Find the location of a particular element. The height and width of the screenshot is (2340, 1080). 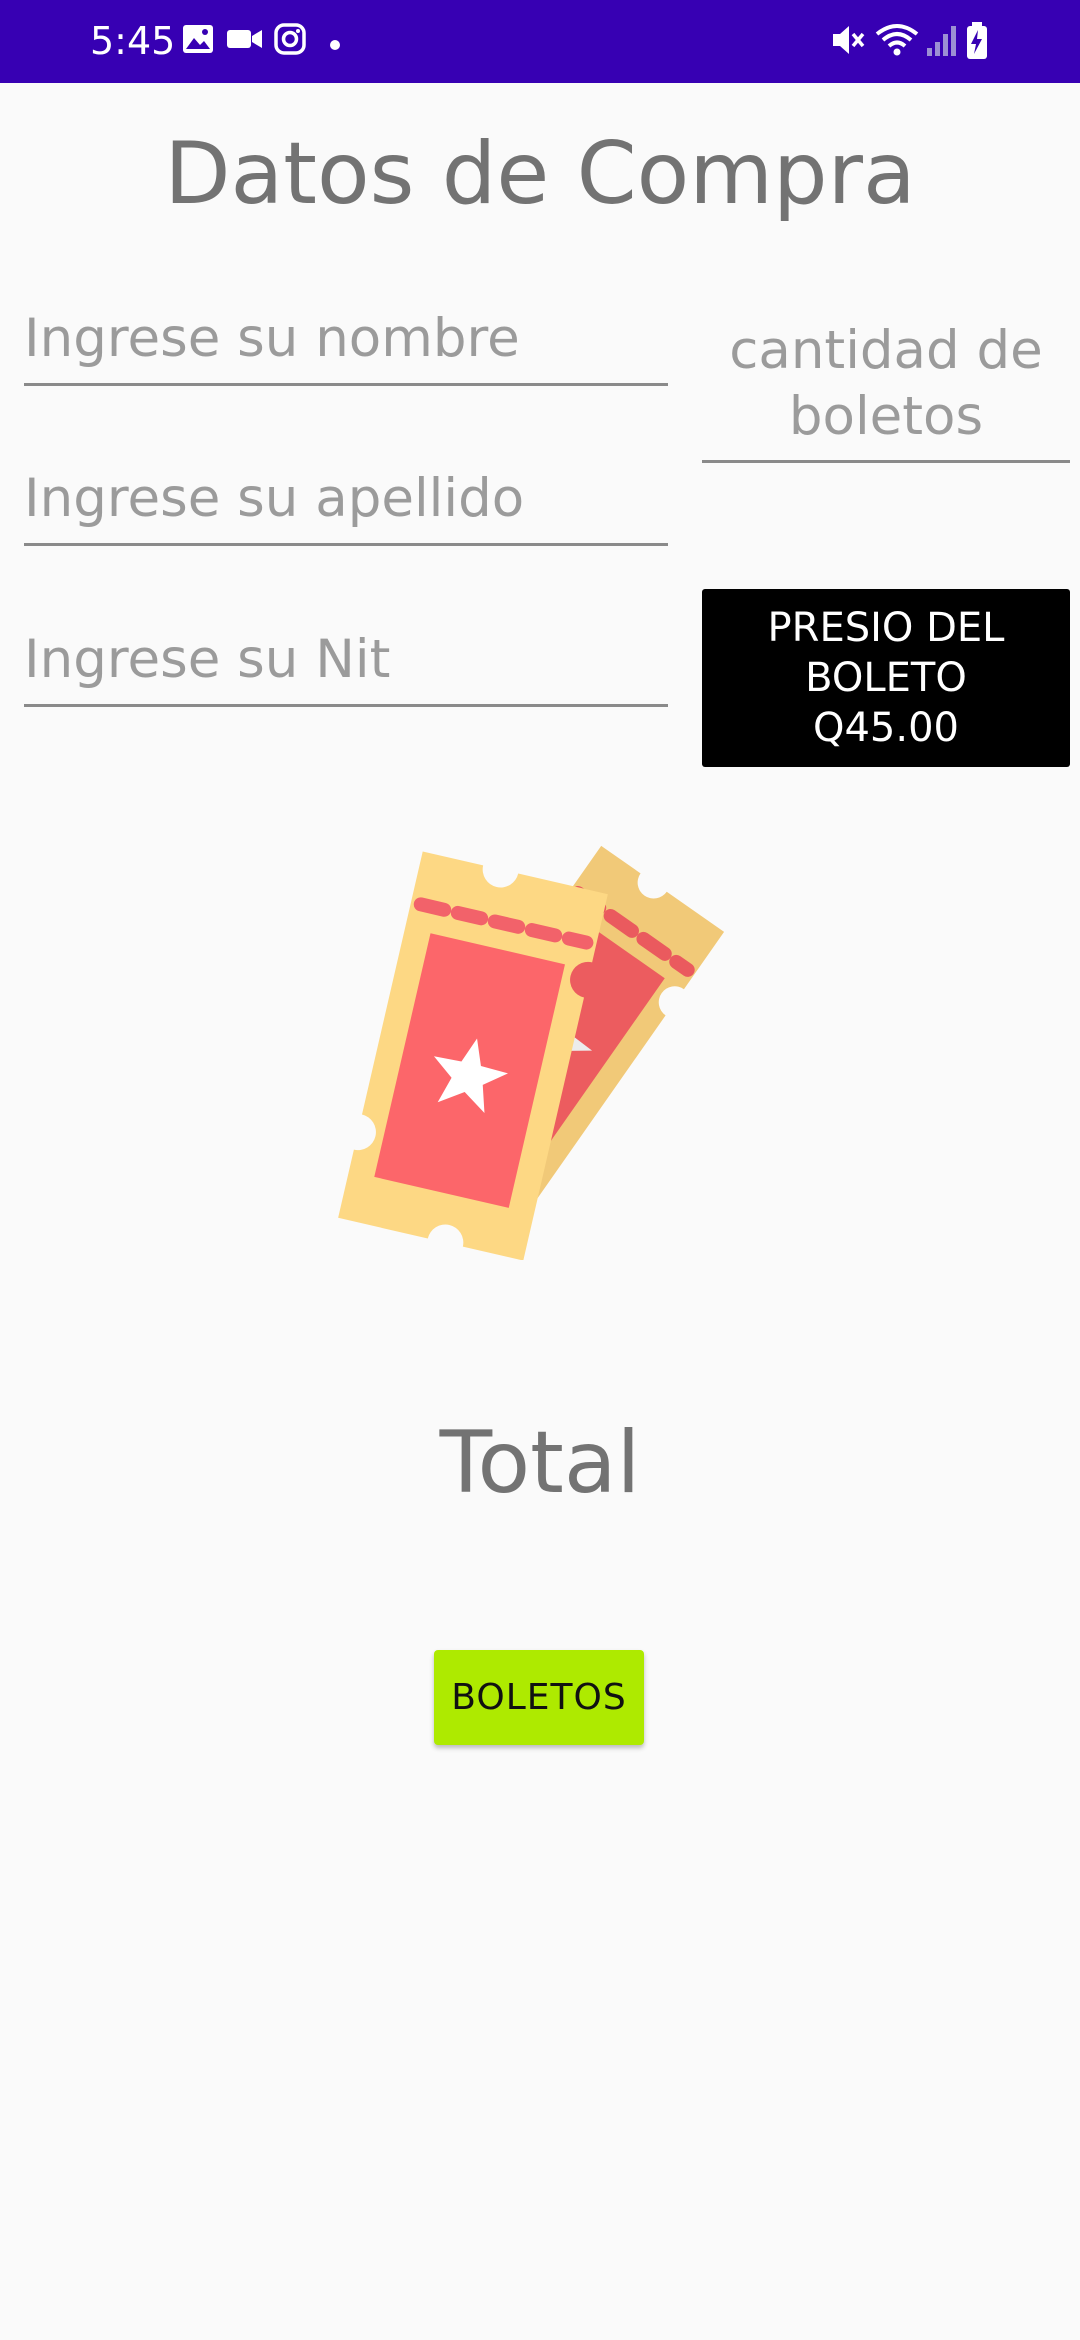

image-icon is located at coordinates (198, 41).